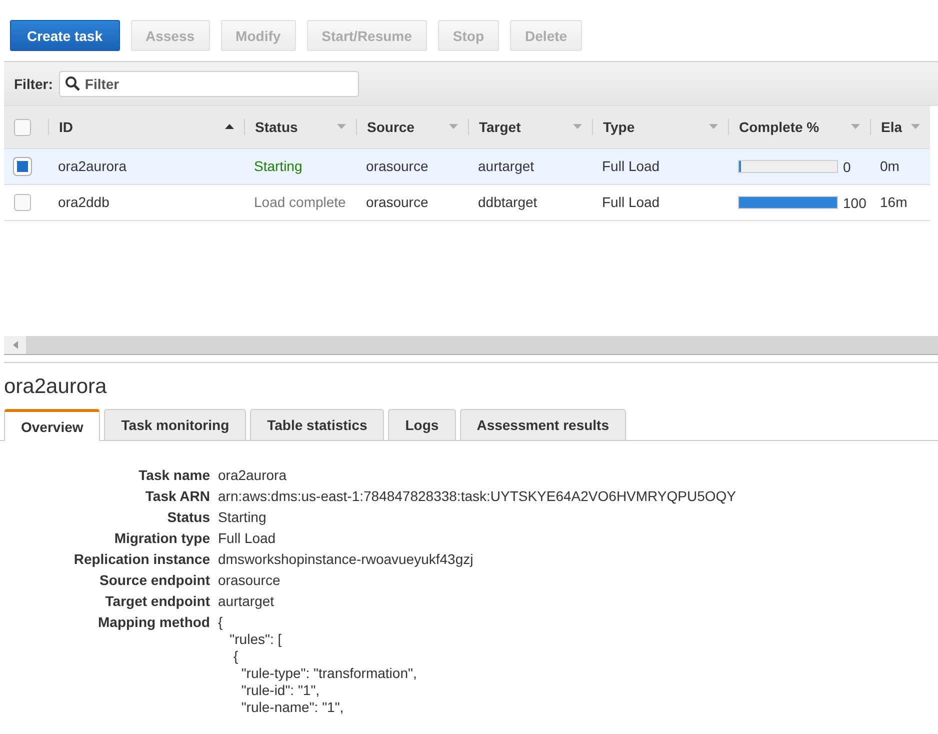 The width and height of the screenshot is (938, 734). What do you see at coordinates (175, 424) in the screenshot?
I see `tab: Task monitoring` at bounding box center [175, 424].